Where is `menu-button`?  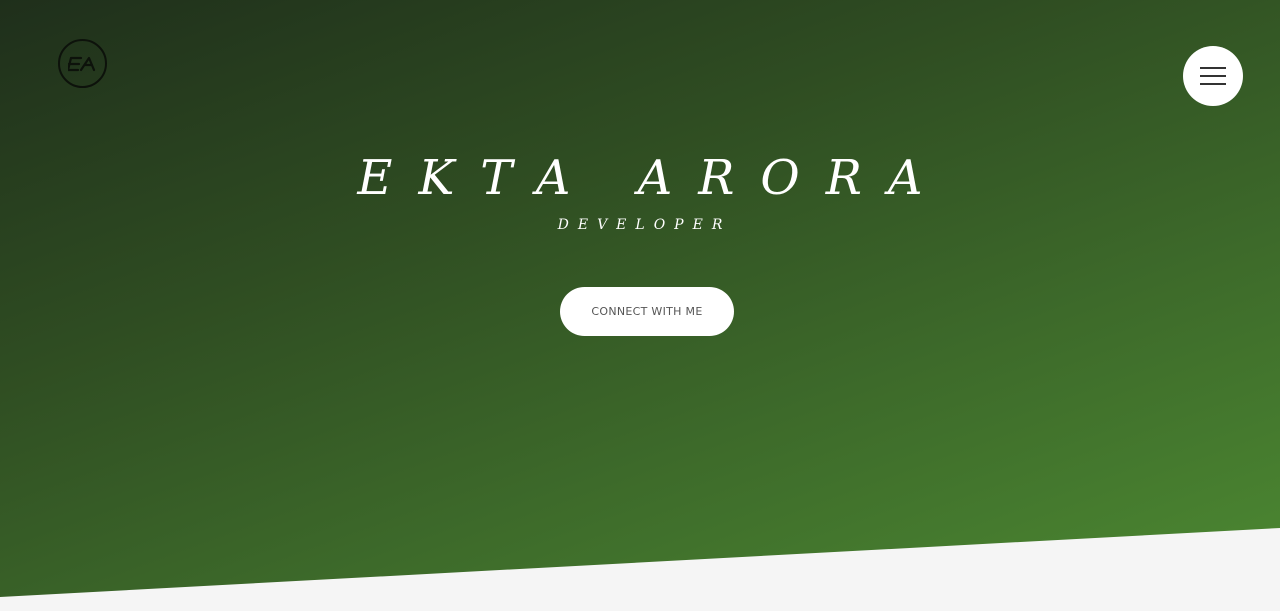 menu-button is located at coordinates (1213, 76).